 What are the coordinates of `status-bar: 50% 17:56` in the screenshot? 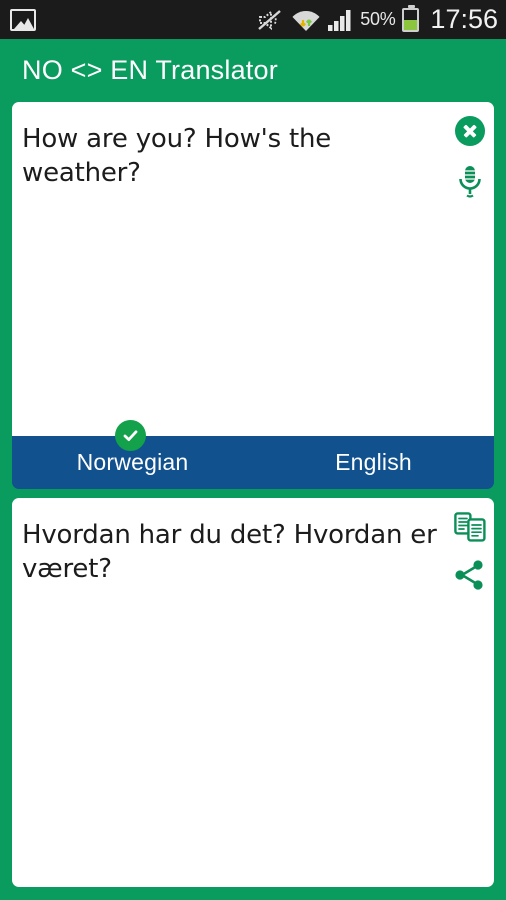 It's located at (253, 19).